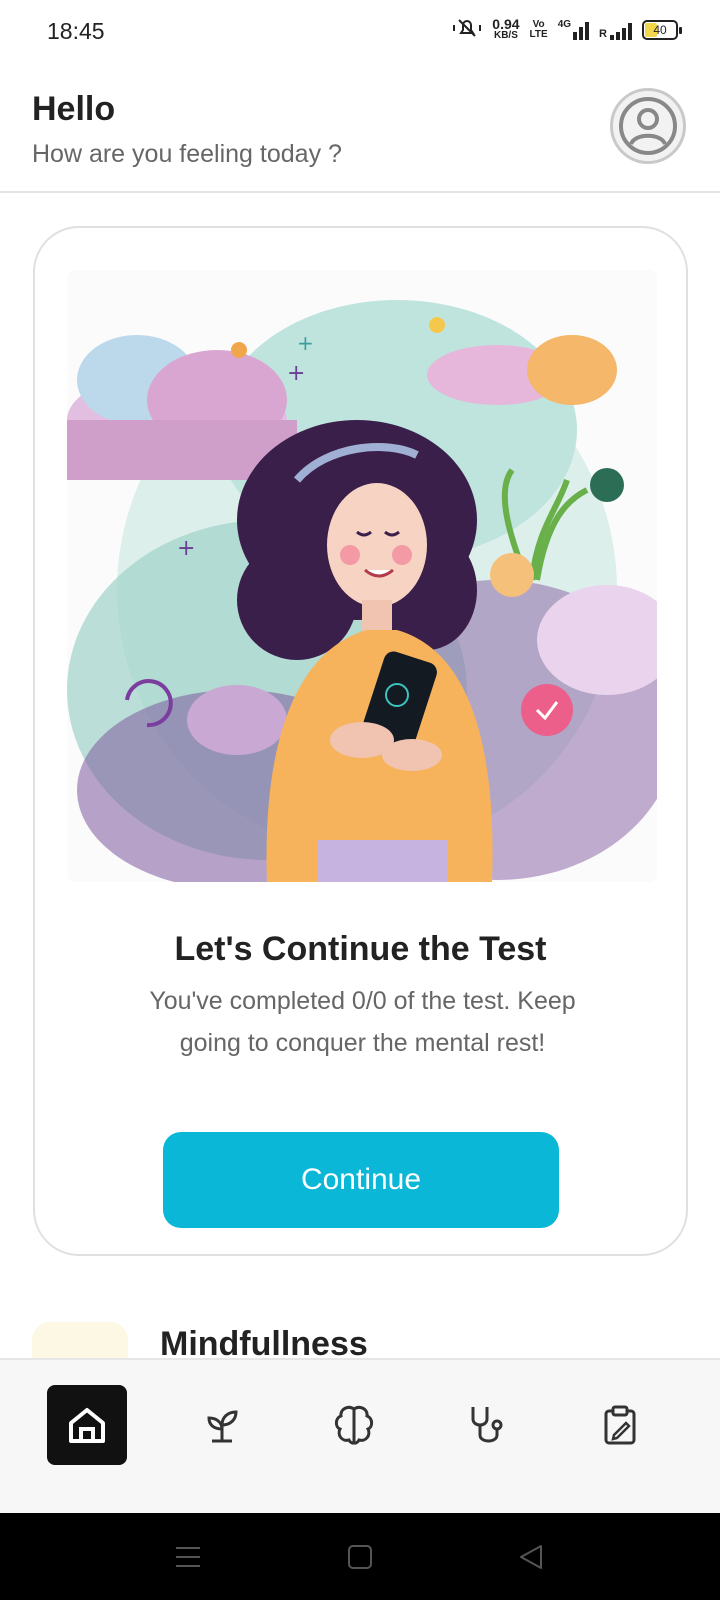 The image size is (720, 1600). I want to click on bottom-navigation, so click(360, 1435).